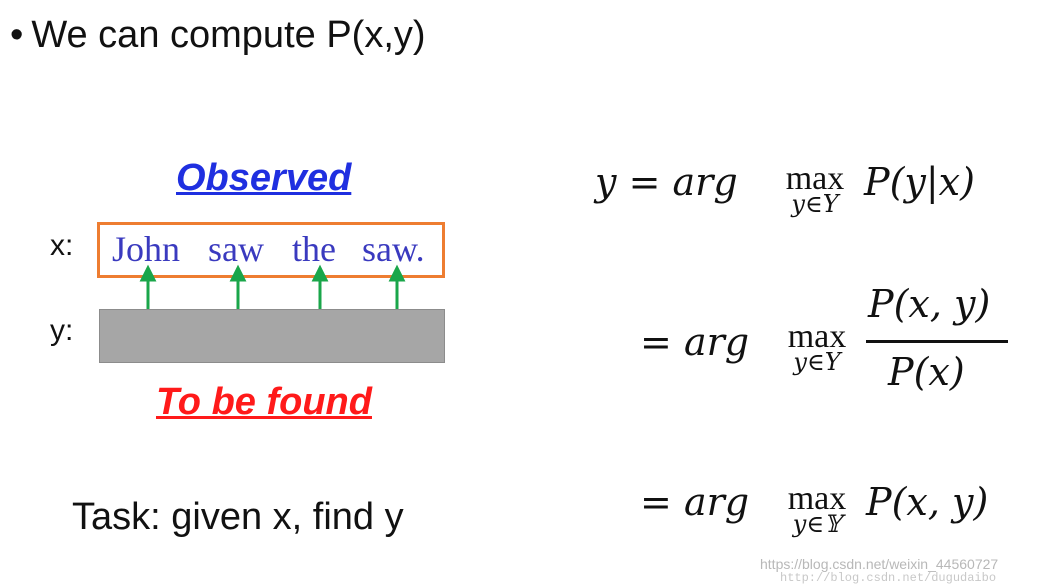 This screenshot has width=1038, height=585. What do you see at coordinates (606, 182) in the screenshot?
I see `eq1-lhs: y` at bounding box center [606, 182].